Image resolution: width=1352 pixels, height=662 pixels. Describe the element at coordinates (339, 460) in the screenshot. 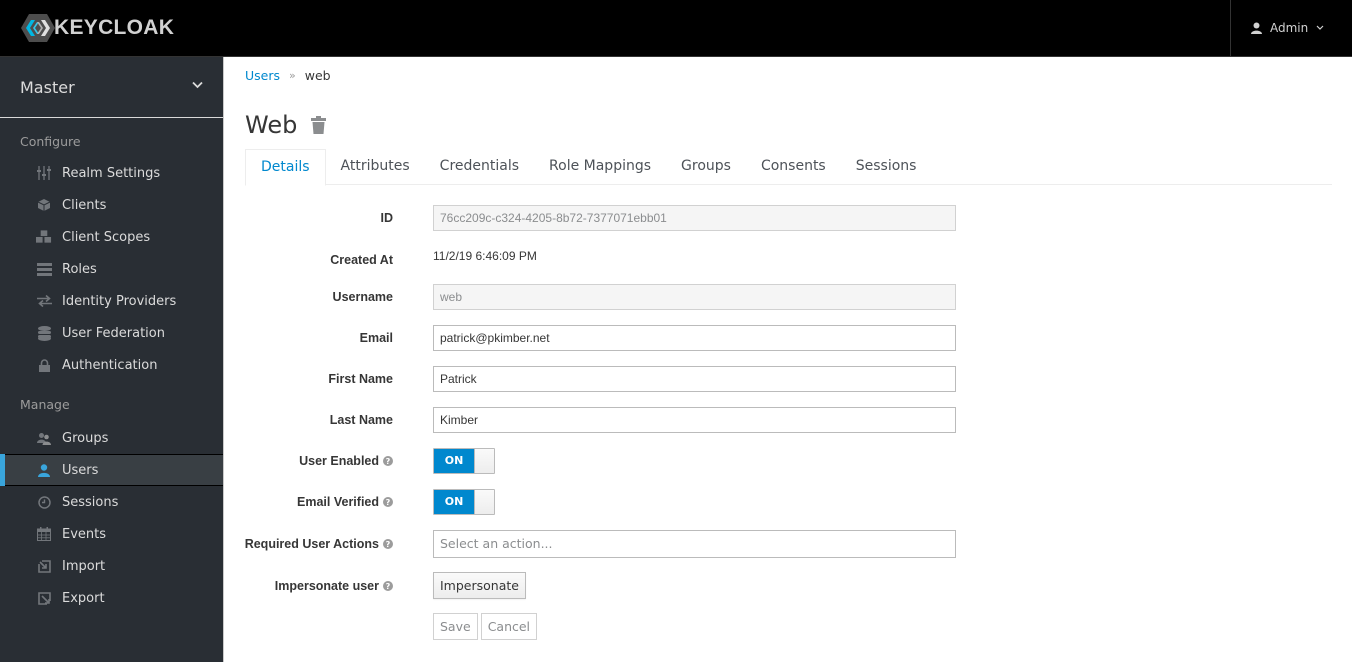

I see `user-enabled-label-text: User Enabled` at that location.